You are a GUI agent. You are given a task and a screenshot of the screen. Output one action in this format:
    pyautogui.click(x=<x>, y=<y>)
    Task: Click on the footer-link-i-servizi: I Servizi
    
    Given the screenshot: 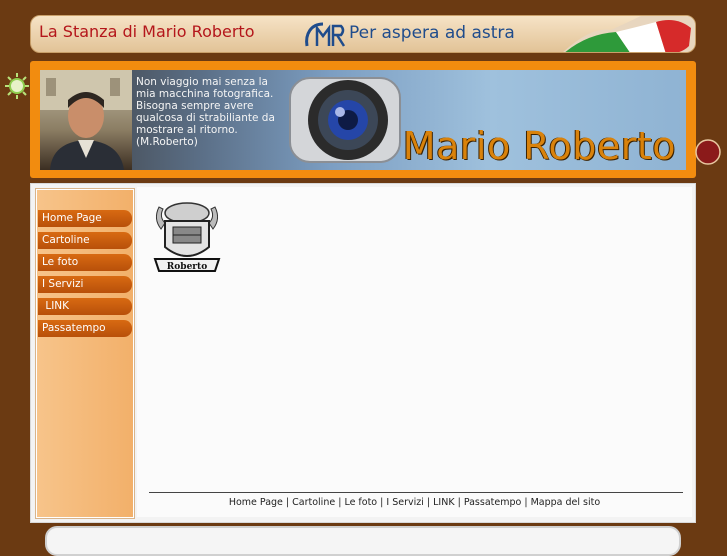 What is the action you would take?
    pyautogui.click(x=405, y=502)
    